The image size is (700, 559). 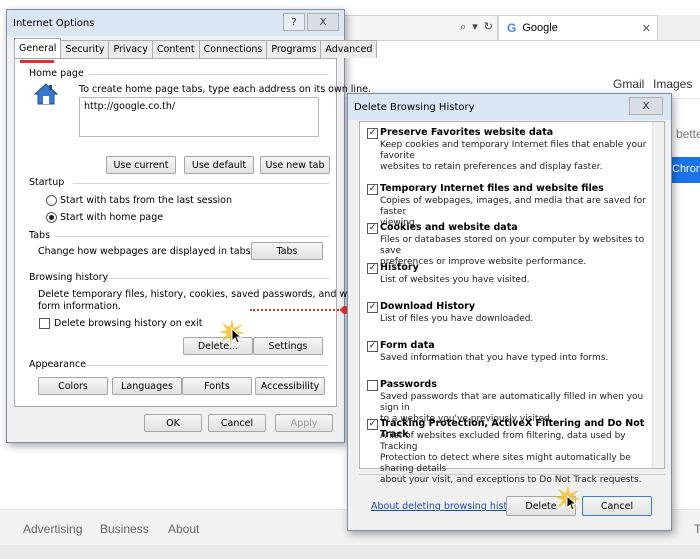 What do you see at coordinates (447, 506) in the screenshot?
I see `about-deleting-history-link: About deleting browsing history` at bounding box center [447, 506].